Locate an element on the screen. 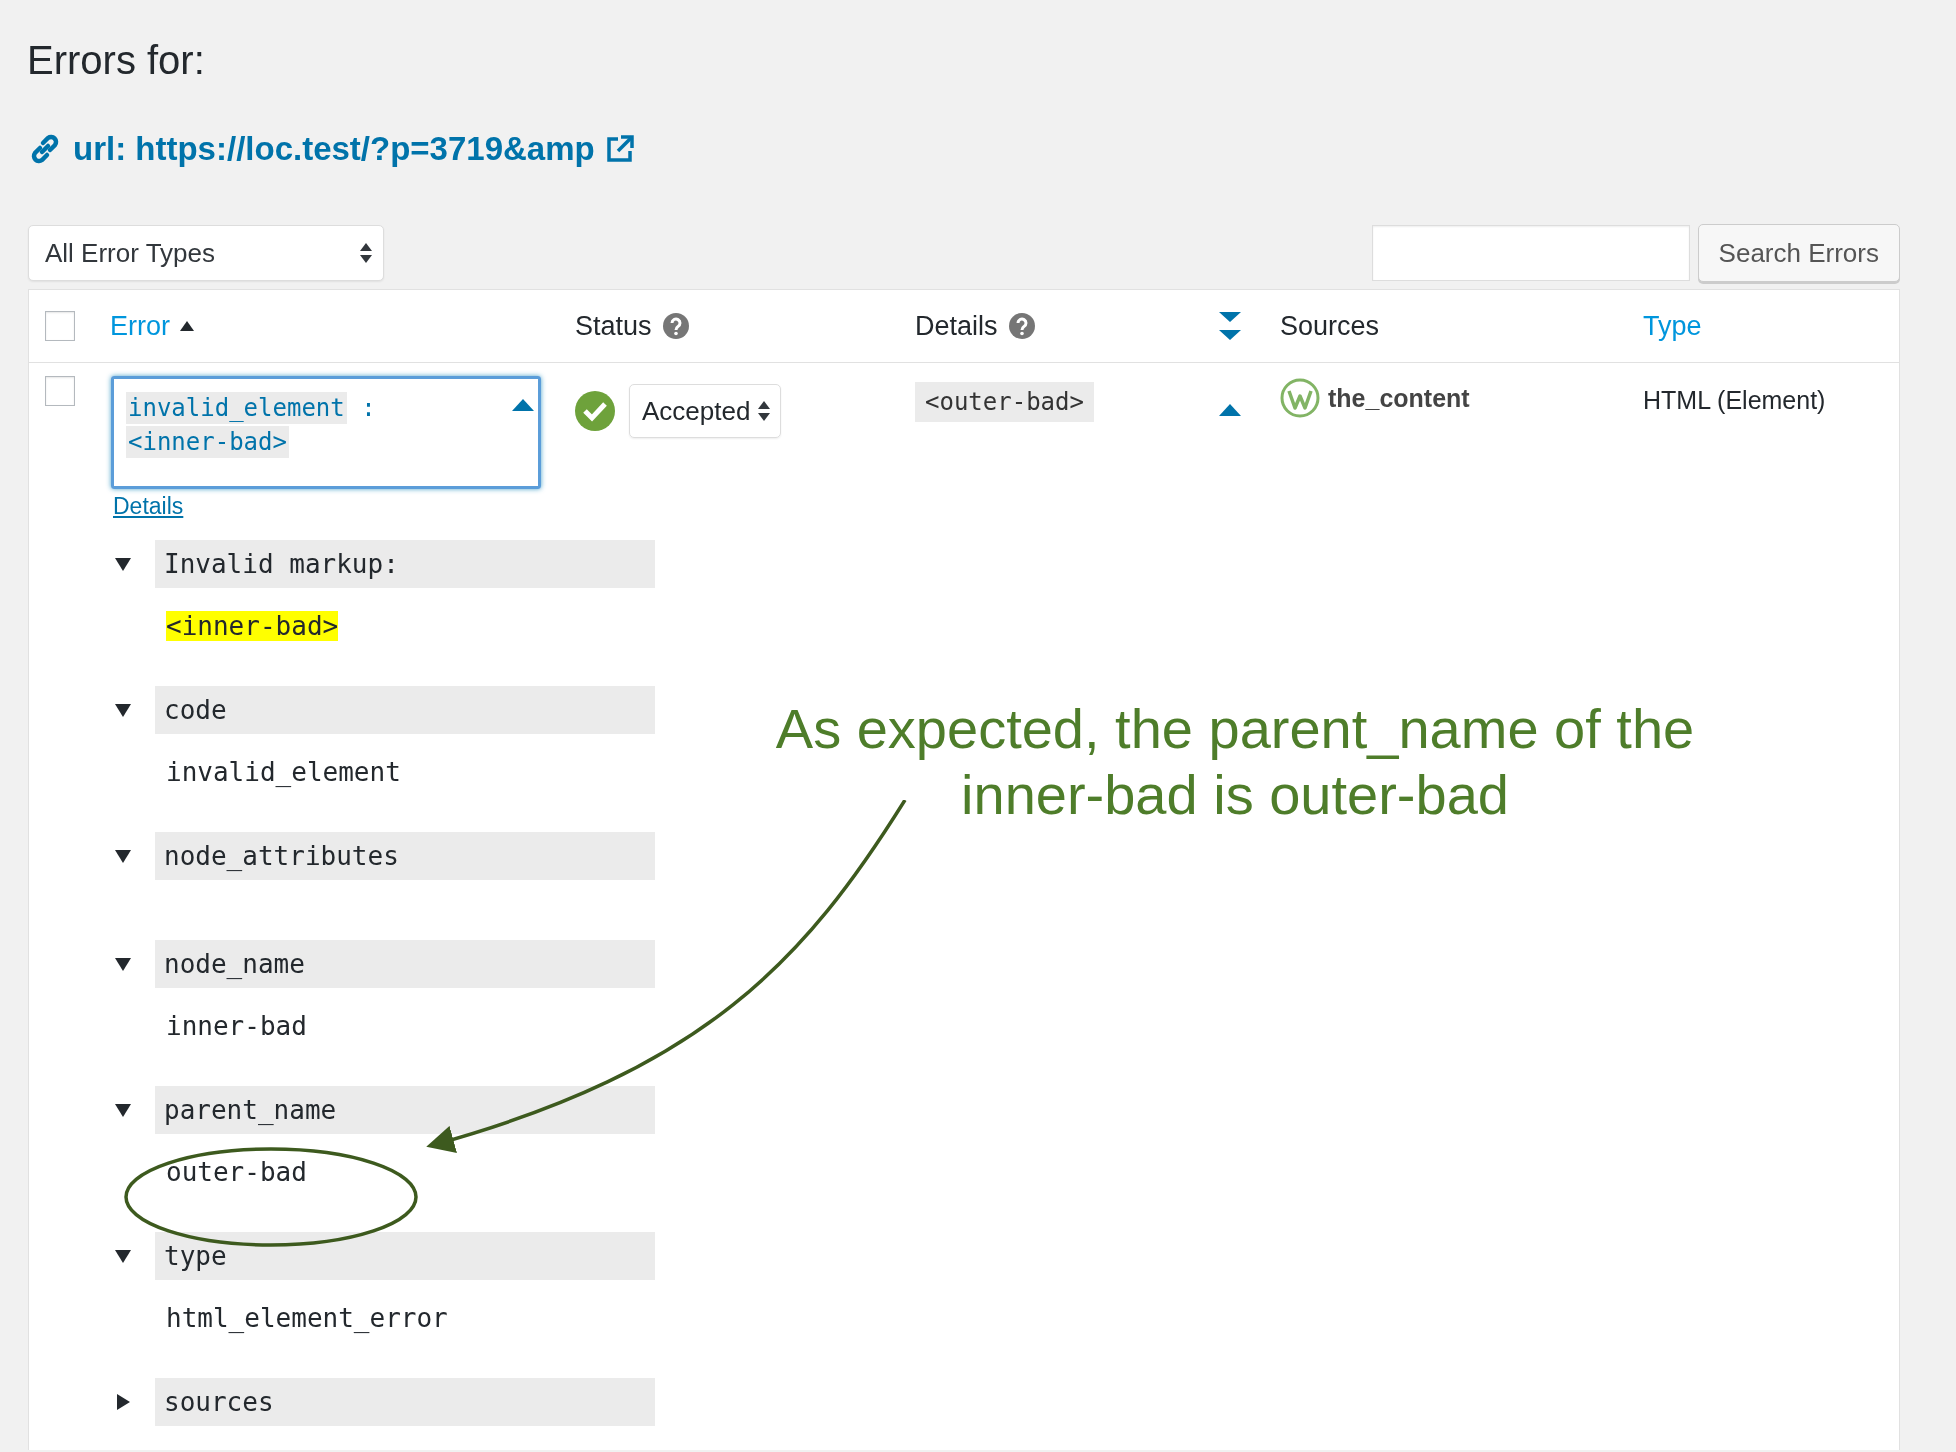  toggle-icon is located at coordinates (1230, 410).